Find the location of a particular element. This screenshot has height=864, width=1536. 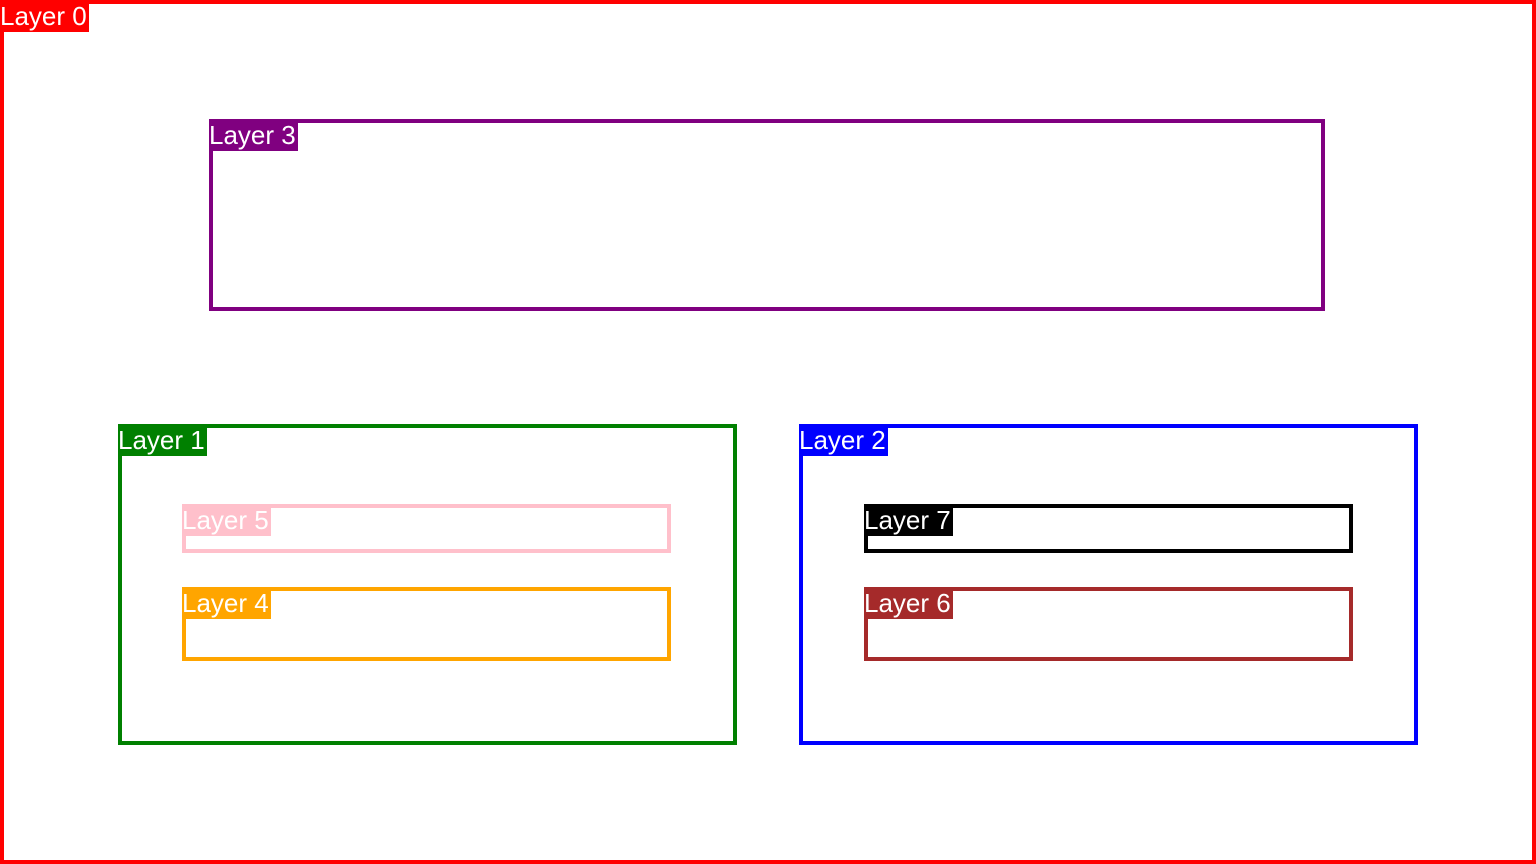

layer-4-box: Layer 4 is located at coordinates (426, 624).